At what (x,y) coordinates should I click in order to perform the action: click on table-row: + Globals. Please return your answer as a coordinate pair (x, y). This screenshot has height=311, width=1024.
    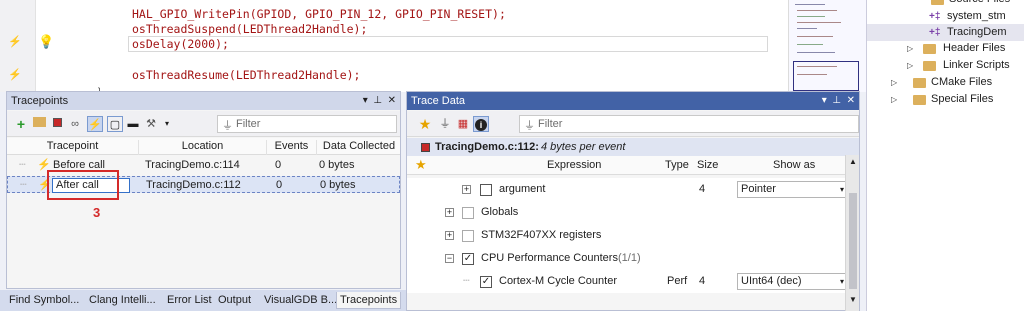
    Looking at the image, I should click on (626, 212).